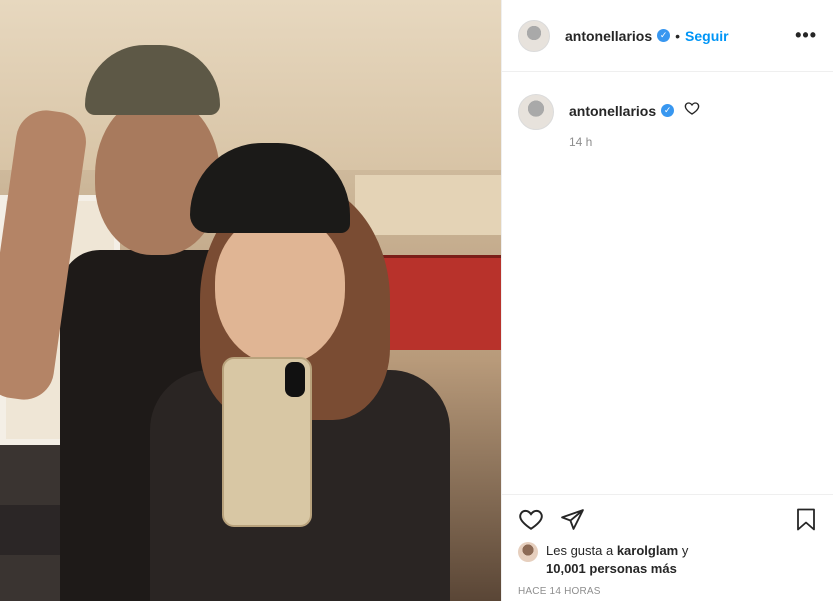 The image size is (833, 601). Describe the element at coordinates (668, 519) in the screenshot. I see `action-icons` at that location.